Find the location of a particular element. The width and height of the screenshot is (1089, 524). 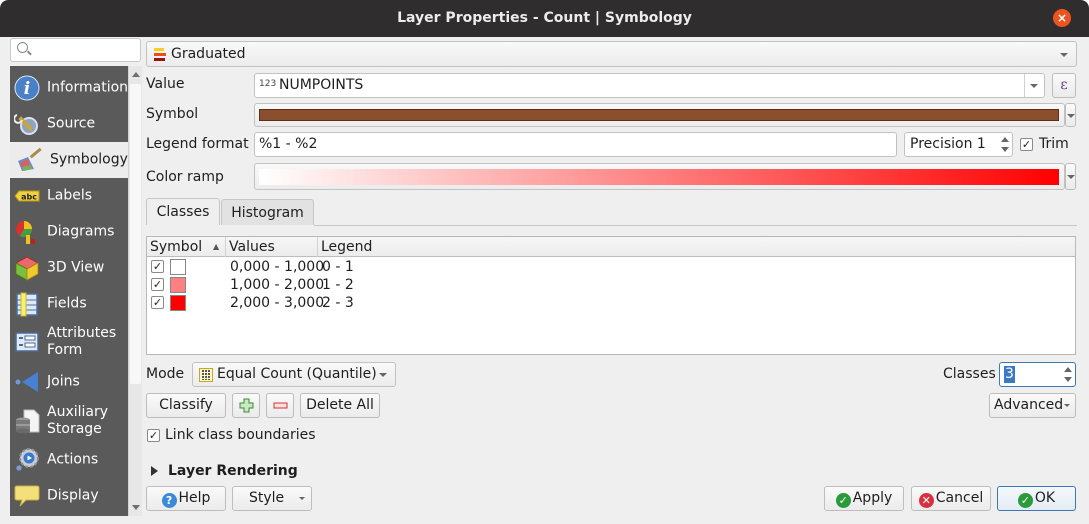

sidebar-item-label: Source is located at coordinates (71, 123).